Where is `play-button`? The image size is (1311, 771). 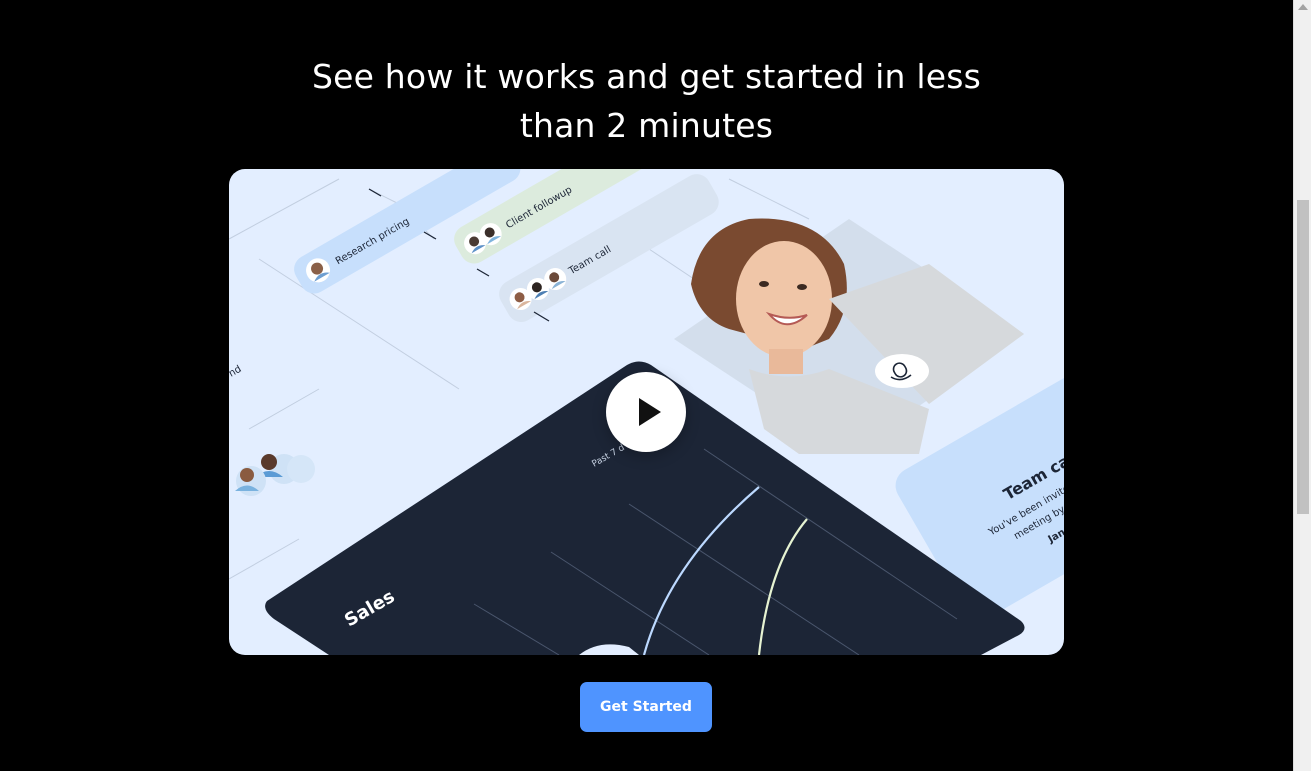 play-button is located at coordinates (646, 412).